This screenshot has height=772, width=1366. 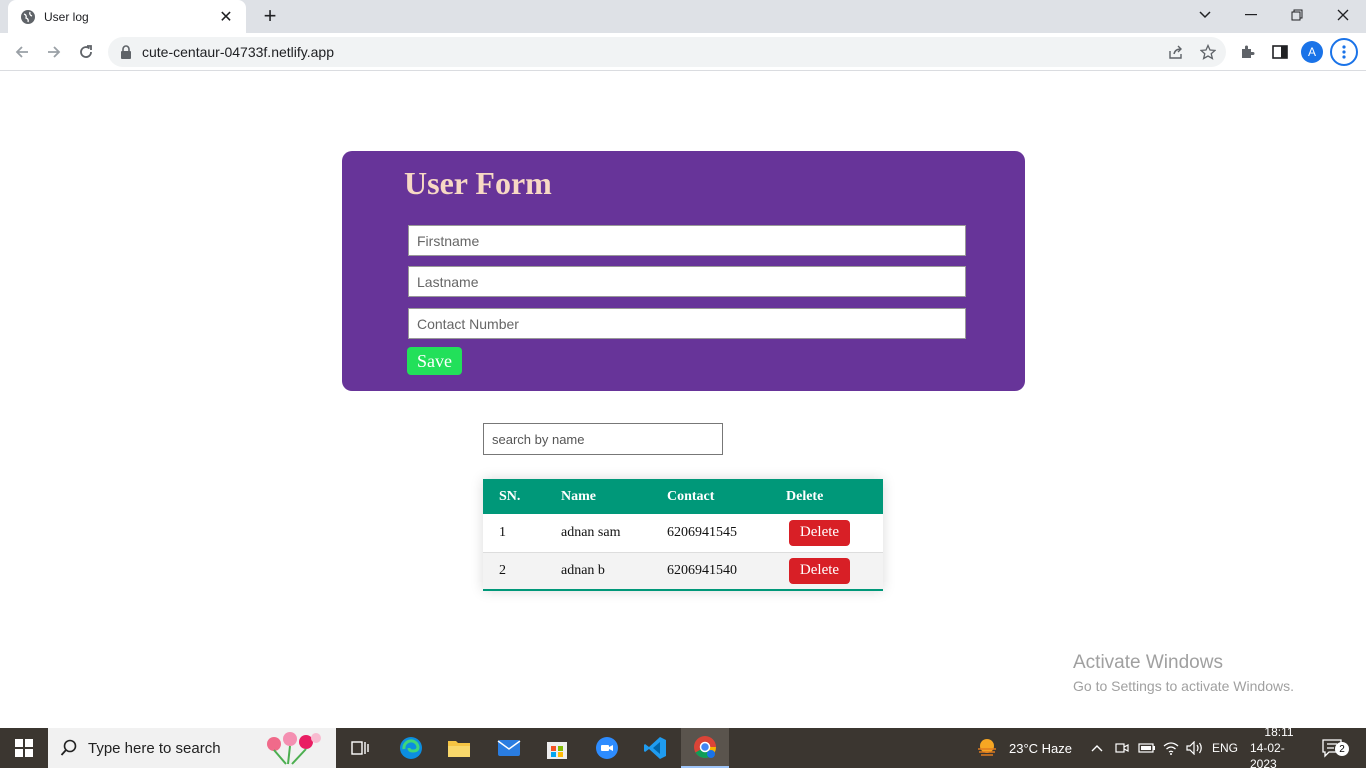 I want to click on cell-name: adnan b, so click(x=614, y=571).